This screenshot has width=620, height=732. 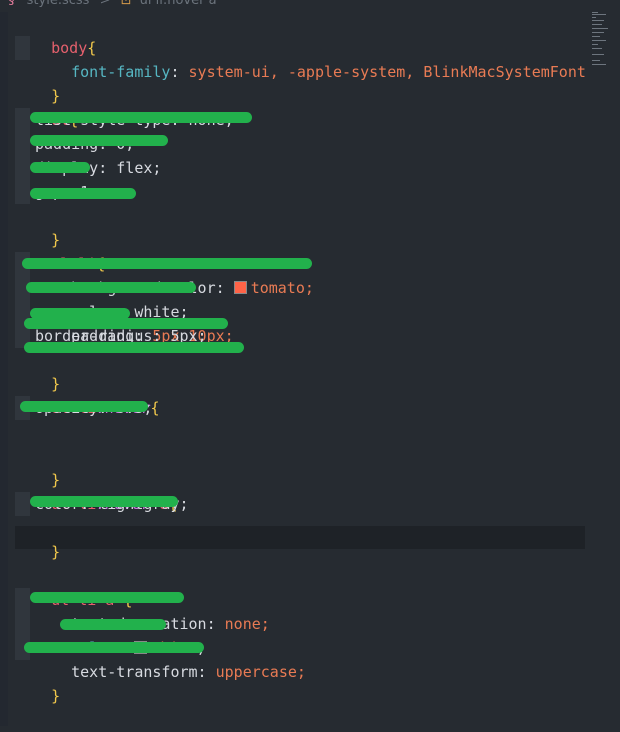 What do you see at coordinates (73, 586) in the screenshot?
I see `code-line: ul li a {` at bounding box center [73, 586].